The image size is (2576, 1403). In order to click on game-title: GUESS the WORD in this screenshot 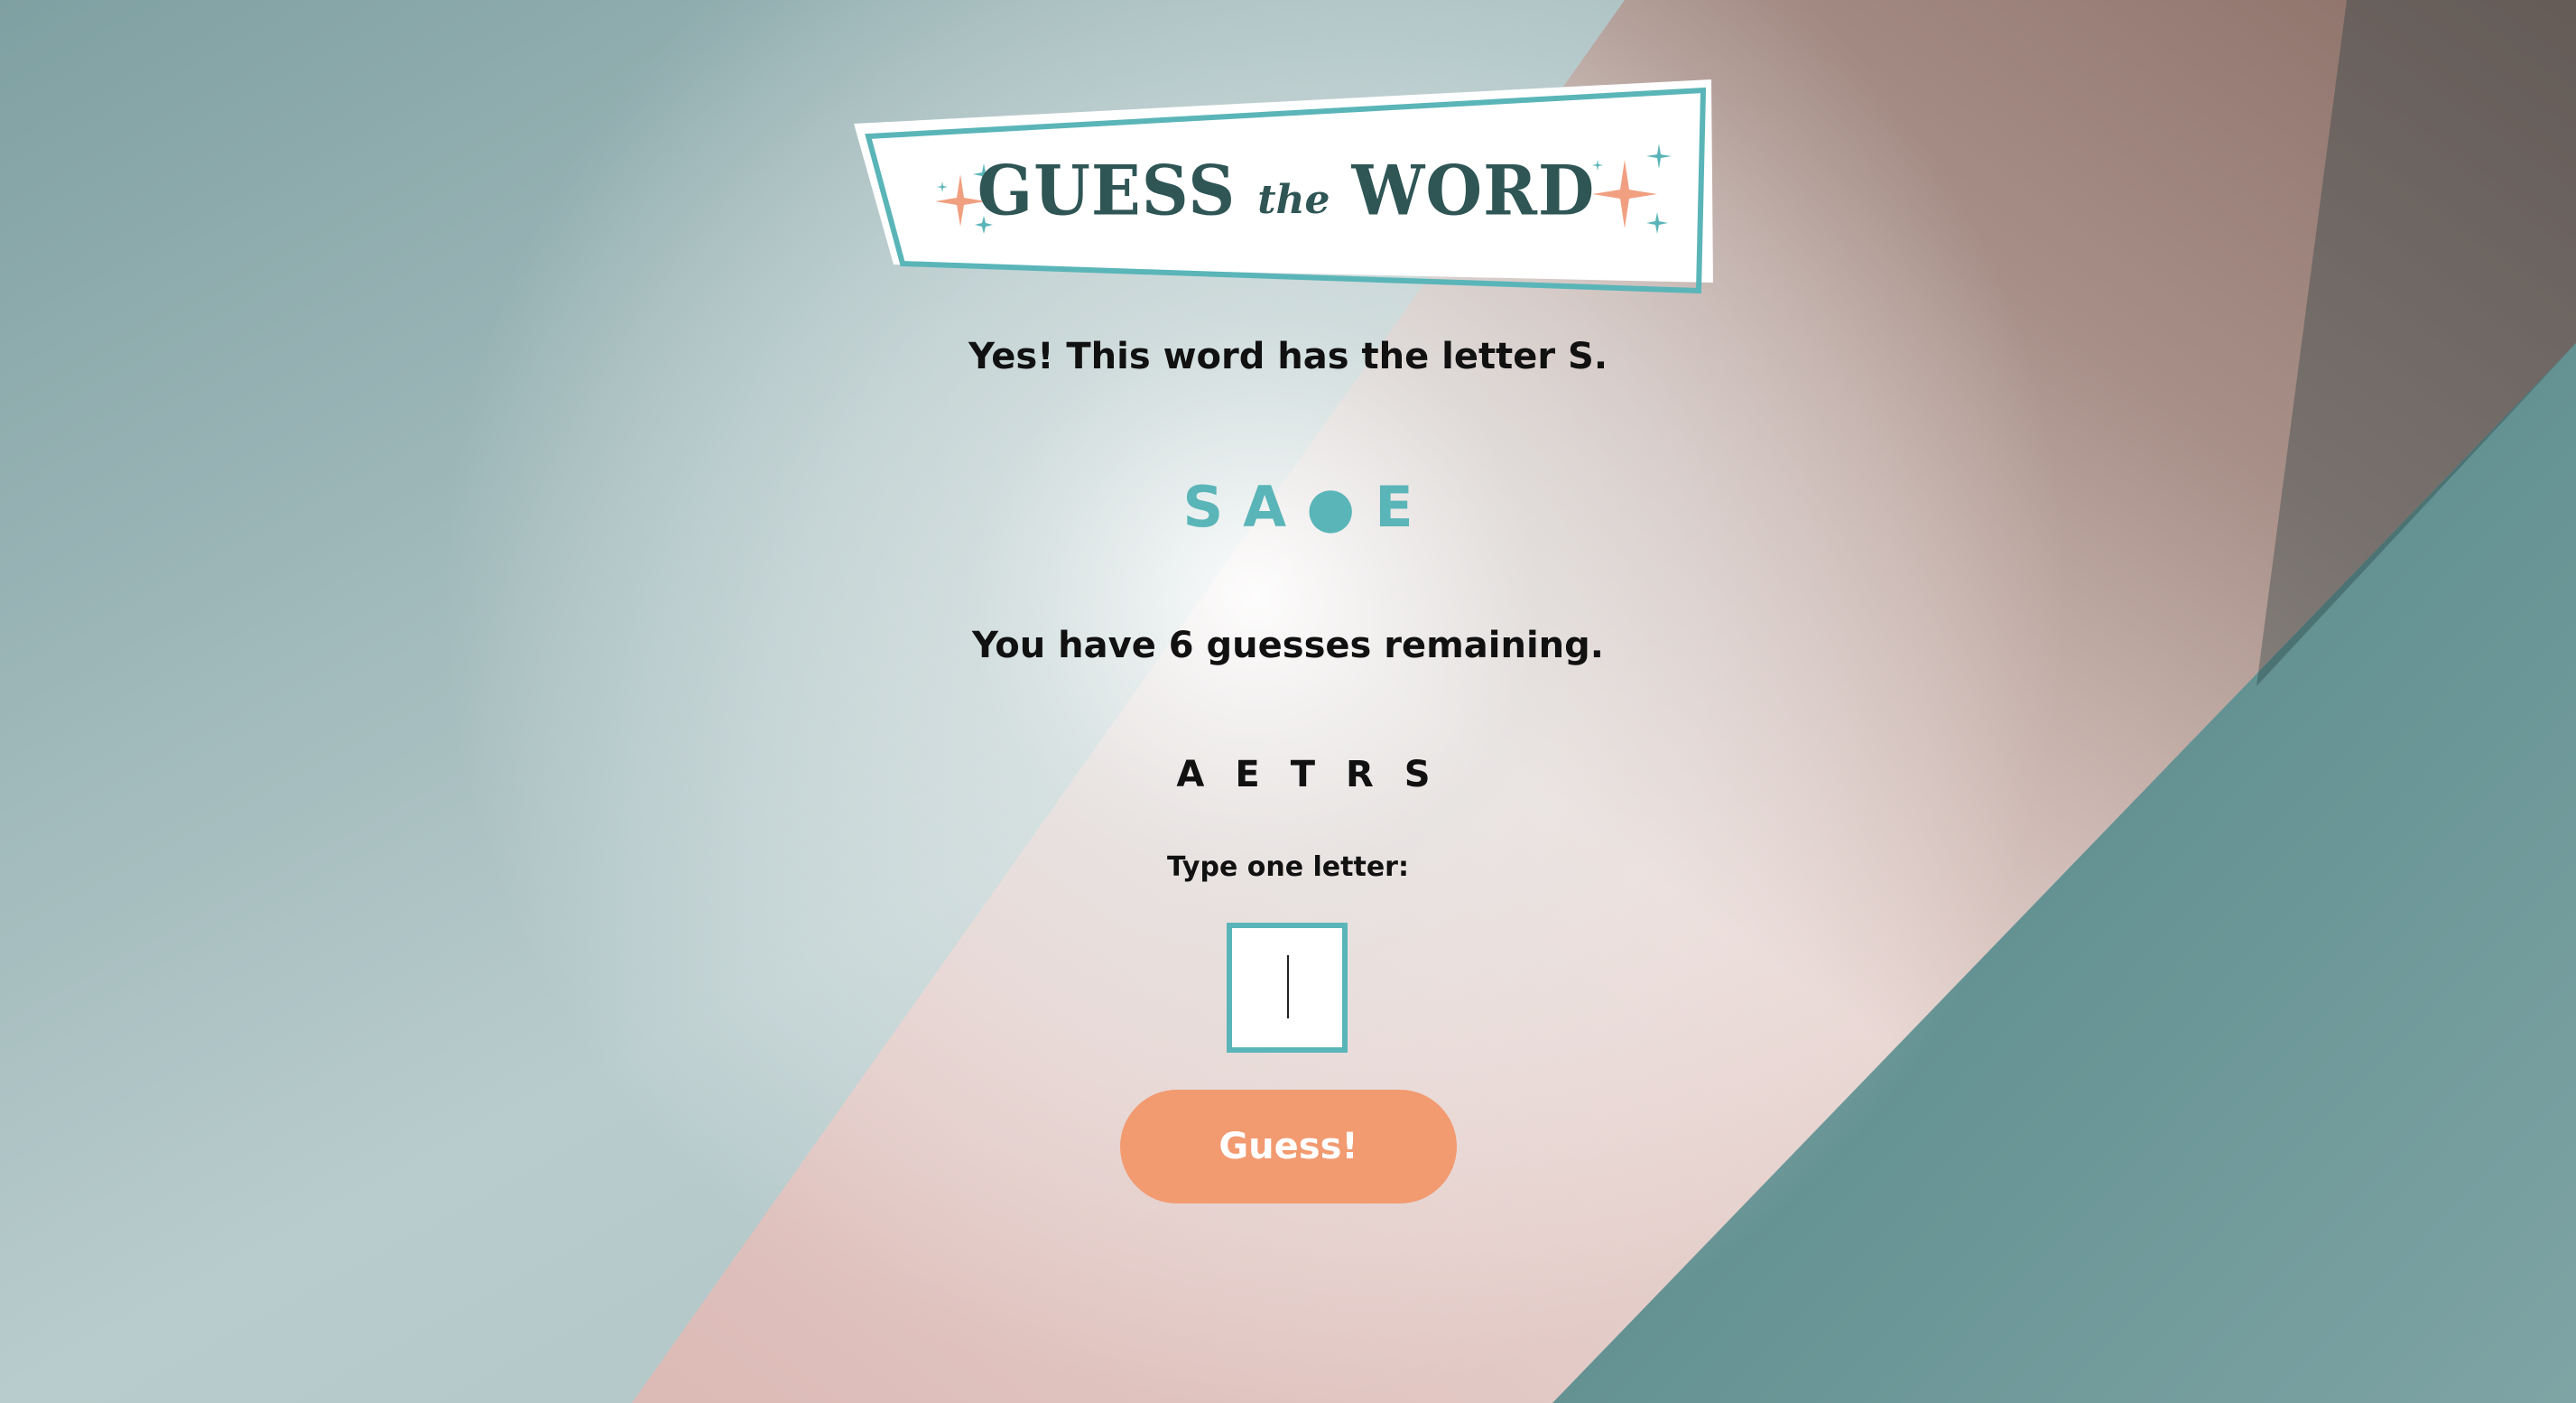, I will do `click(1286, 190)`.